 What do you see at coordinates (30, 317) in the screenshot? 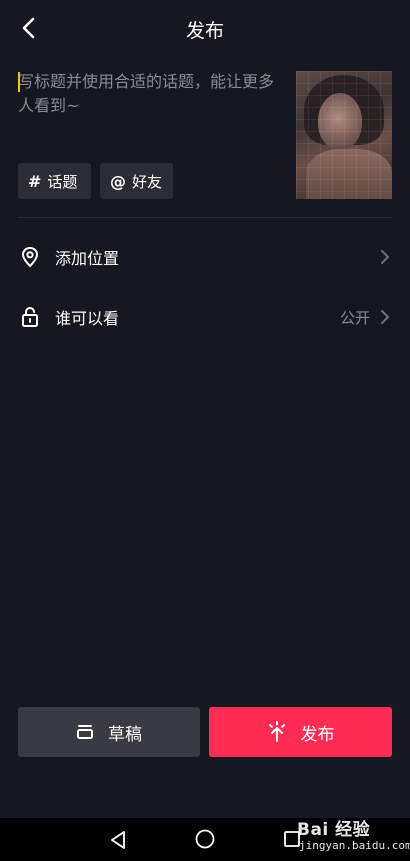
I see `unlock-icon` at bounding box center [30, 317].